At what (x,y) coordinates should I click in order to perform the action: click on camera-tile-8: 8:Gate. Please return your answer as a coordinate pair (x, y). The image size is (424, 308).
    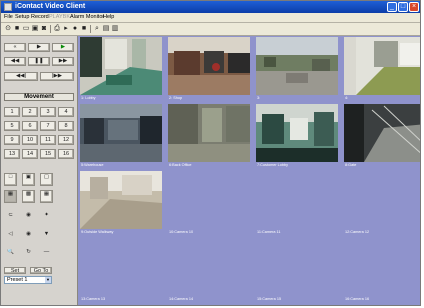
    Looking at the image, I should click on (381, 136).